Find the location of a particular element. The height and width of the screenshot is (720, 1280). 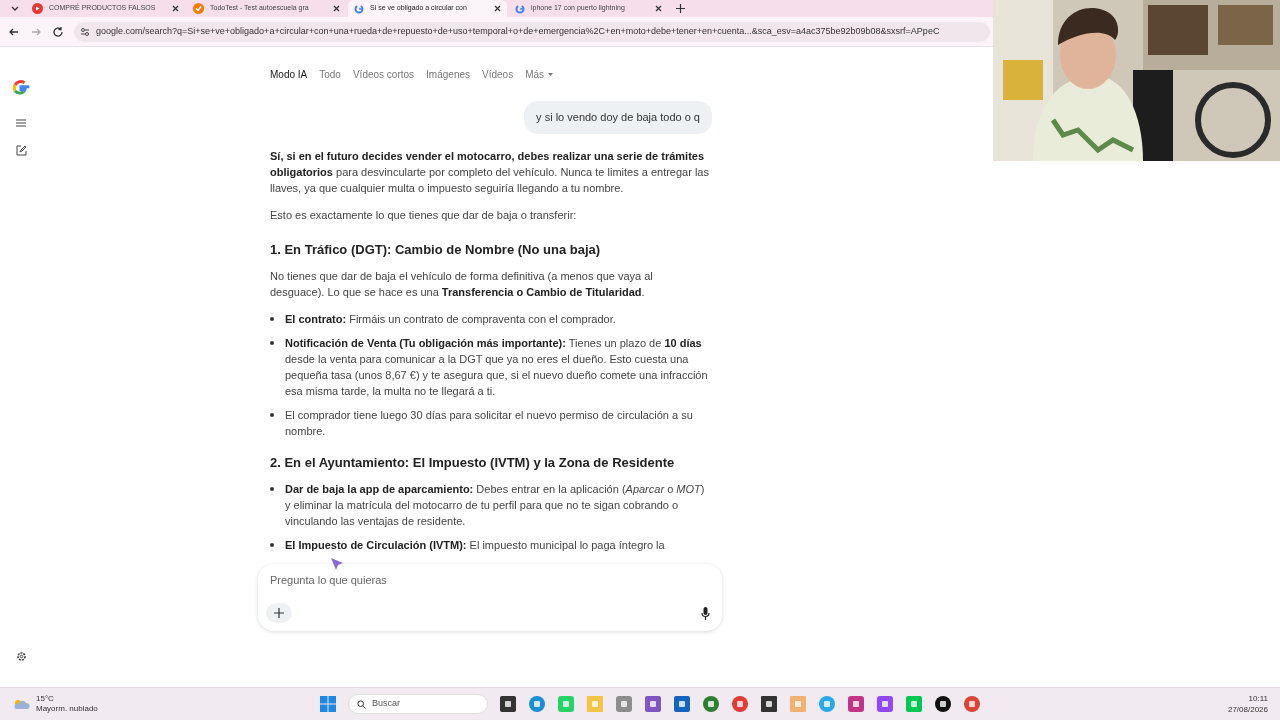

microphone-icon is located at coordinates (705, 613).